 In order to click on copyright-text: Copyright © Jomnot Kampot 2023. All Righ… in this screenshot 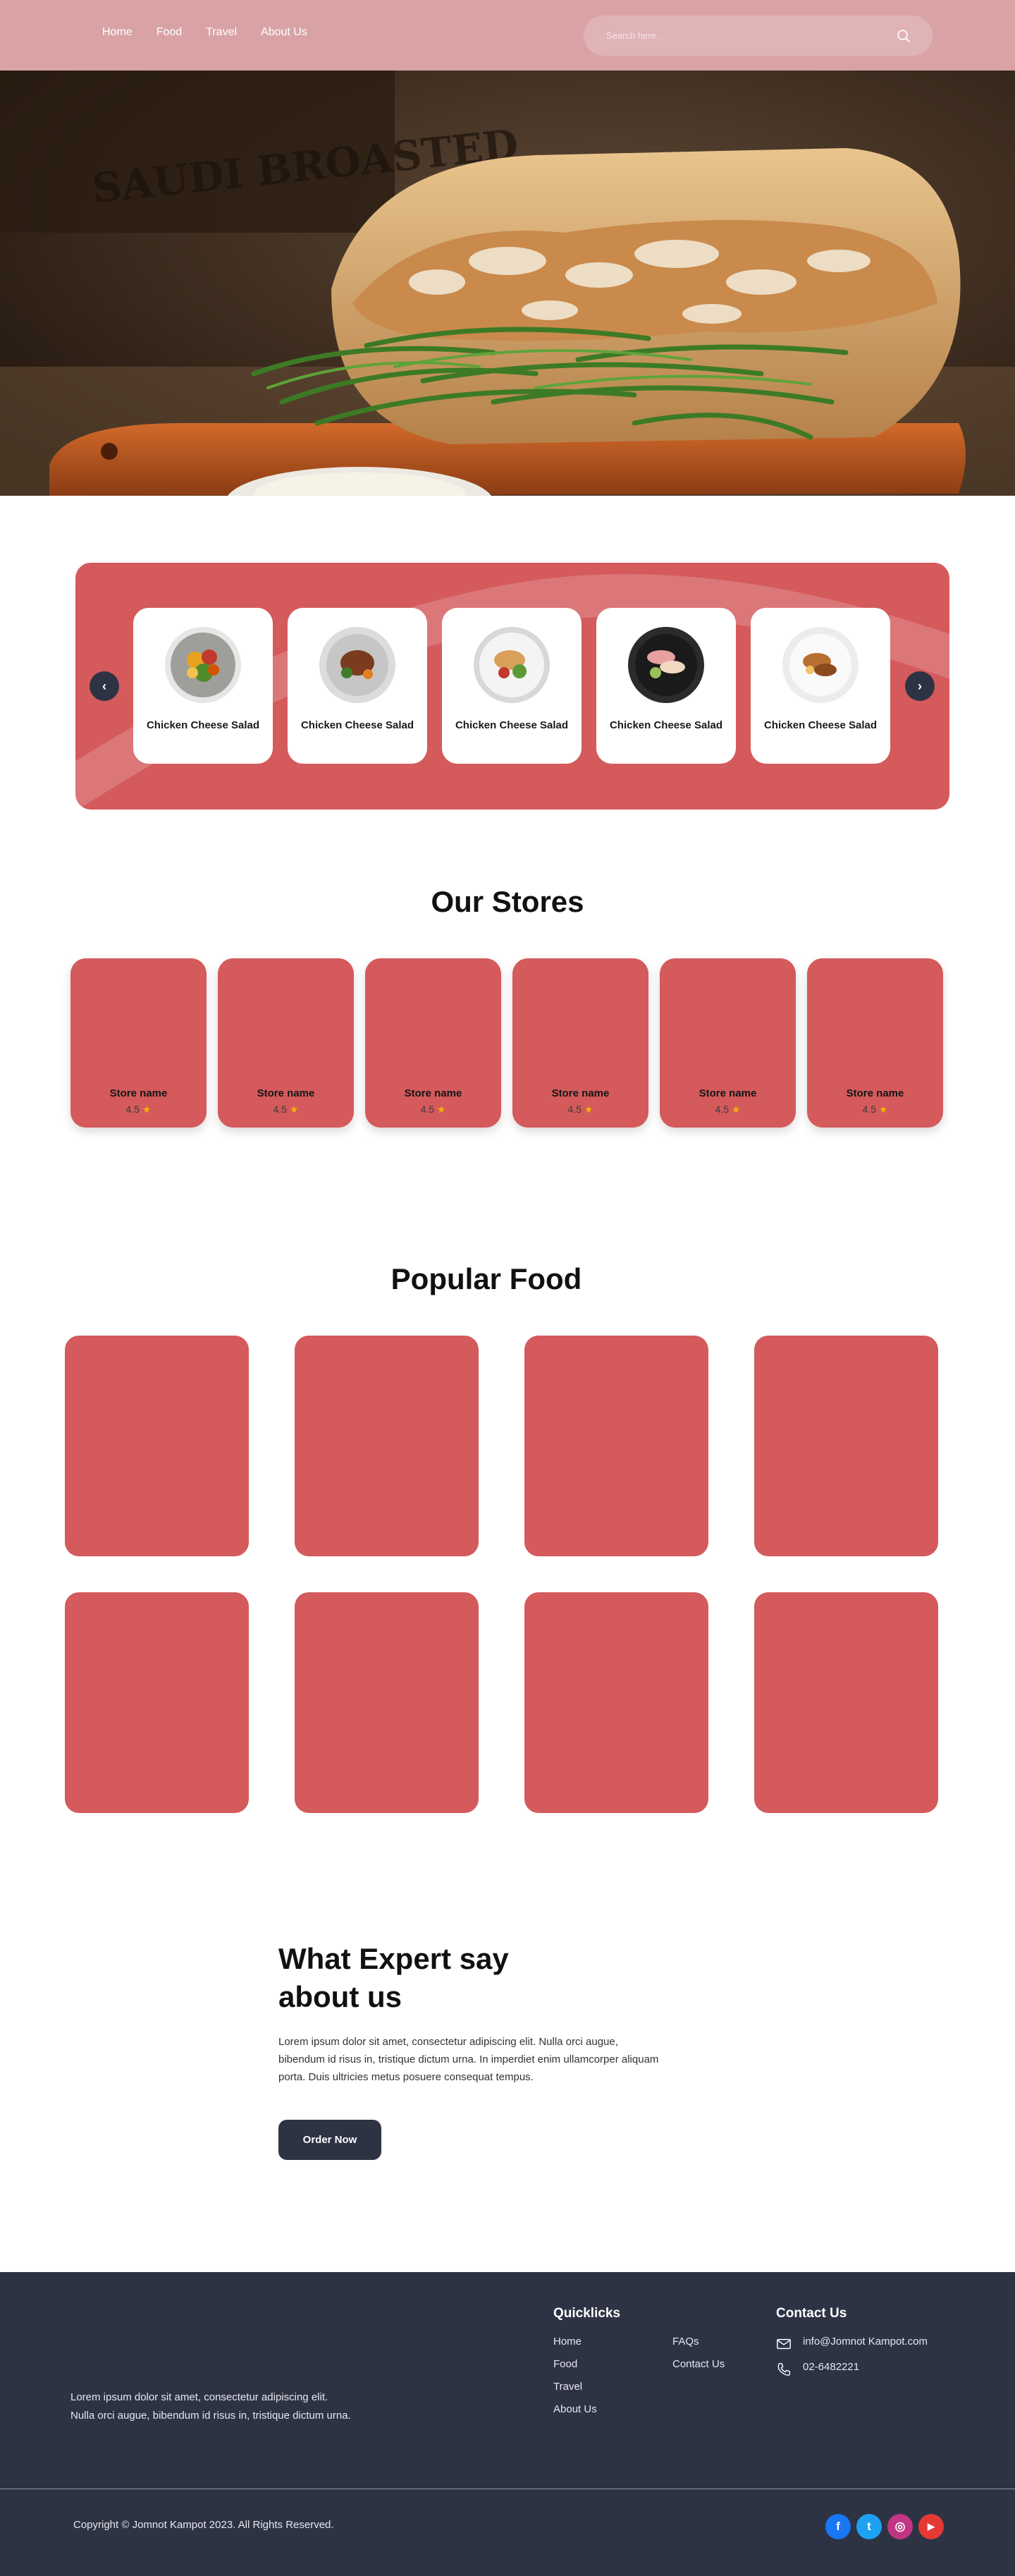, I will do `click(204, 2525)`.